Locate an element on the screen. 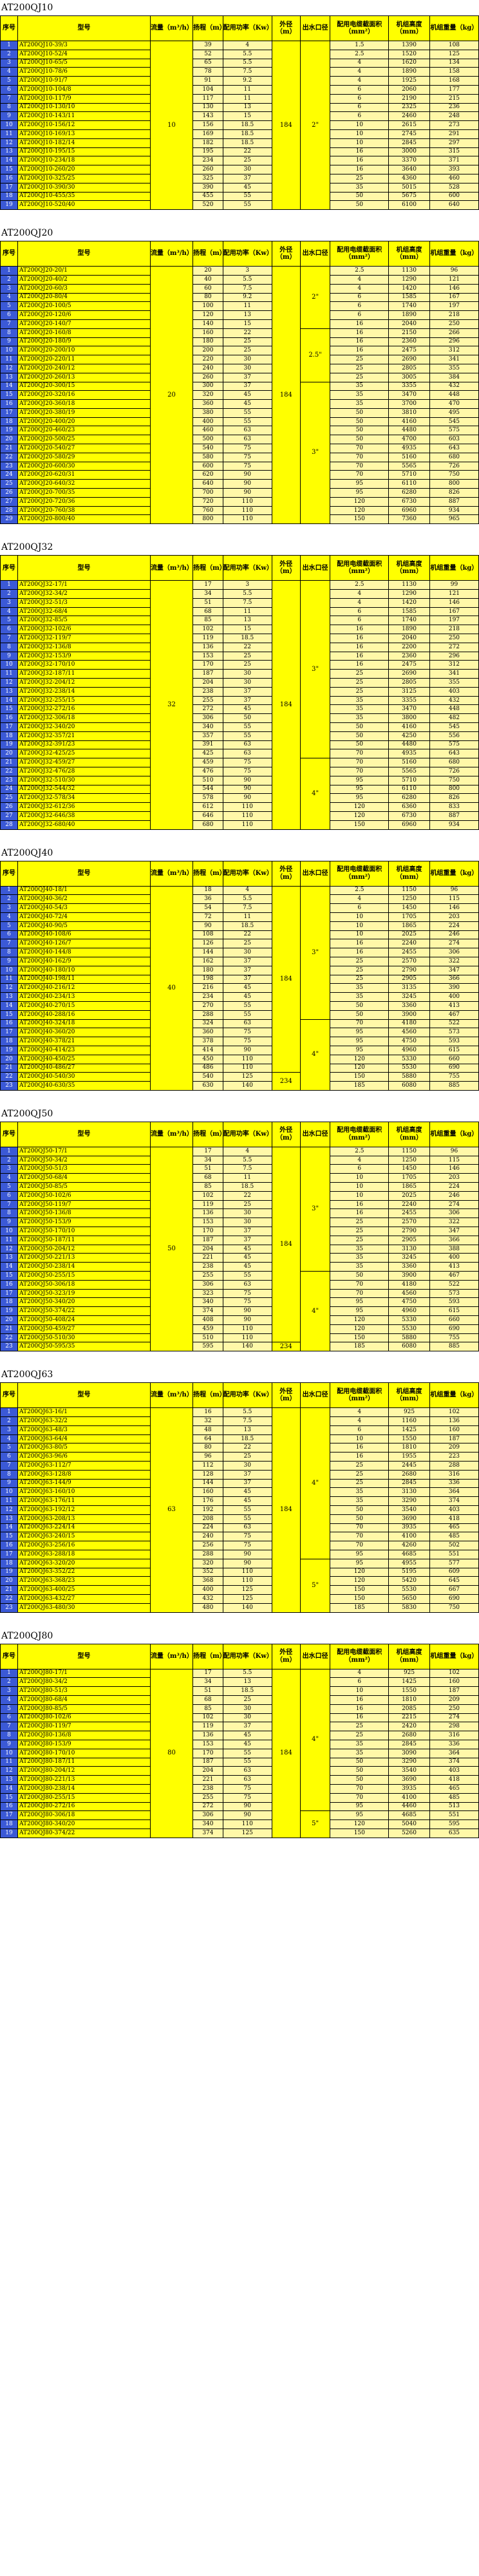 The image size is (479, 2576). weight-cell: 448 is located at coordinates (454, 709).